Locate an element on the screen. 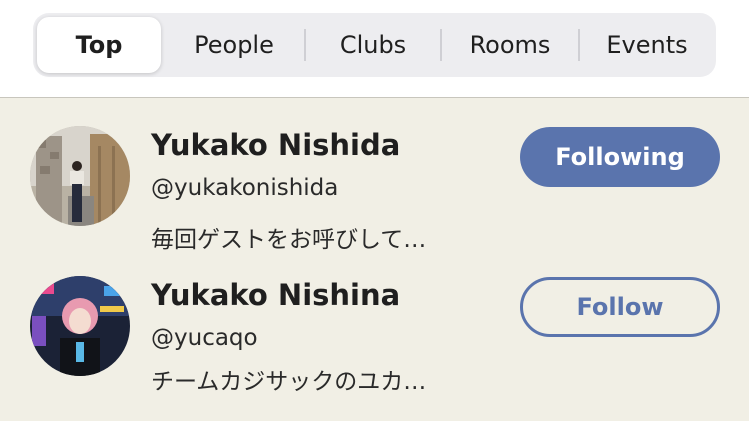 The width and height of the screenshot is (749, 421). follow-button: Follow is located at coordinates (620, 307).